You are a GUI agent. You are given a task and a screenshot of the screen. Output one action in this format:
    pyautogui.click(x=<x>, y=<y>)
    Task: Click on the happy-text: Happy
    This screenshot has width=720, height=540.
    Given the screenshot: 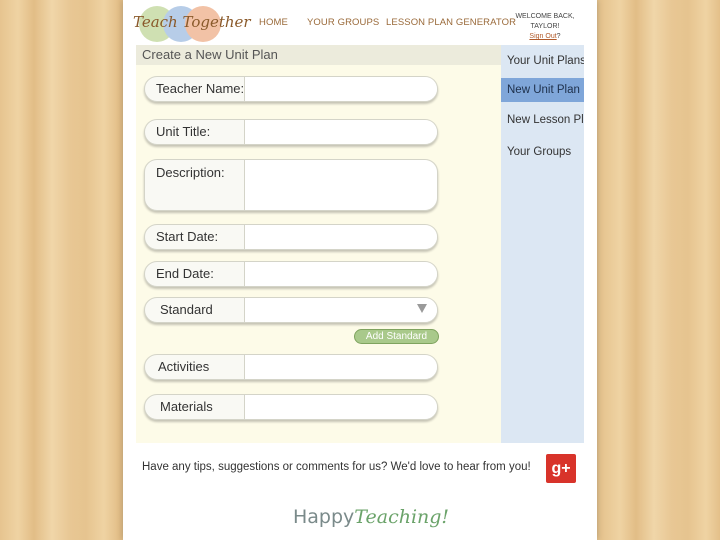 What is the action you would take?
    pyautogui.click(x=324, y=517)
    